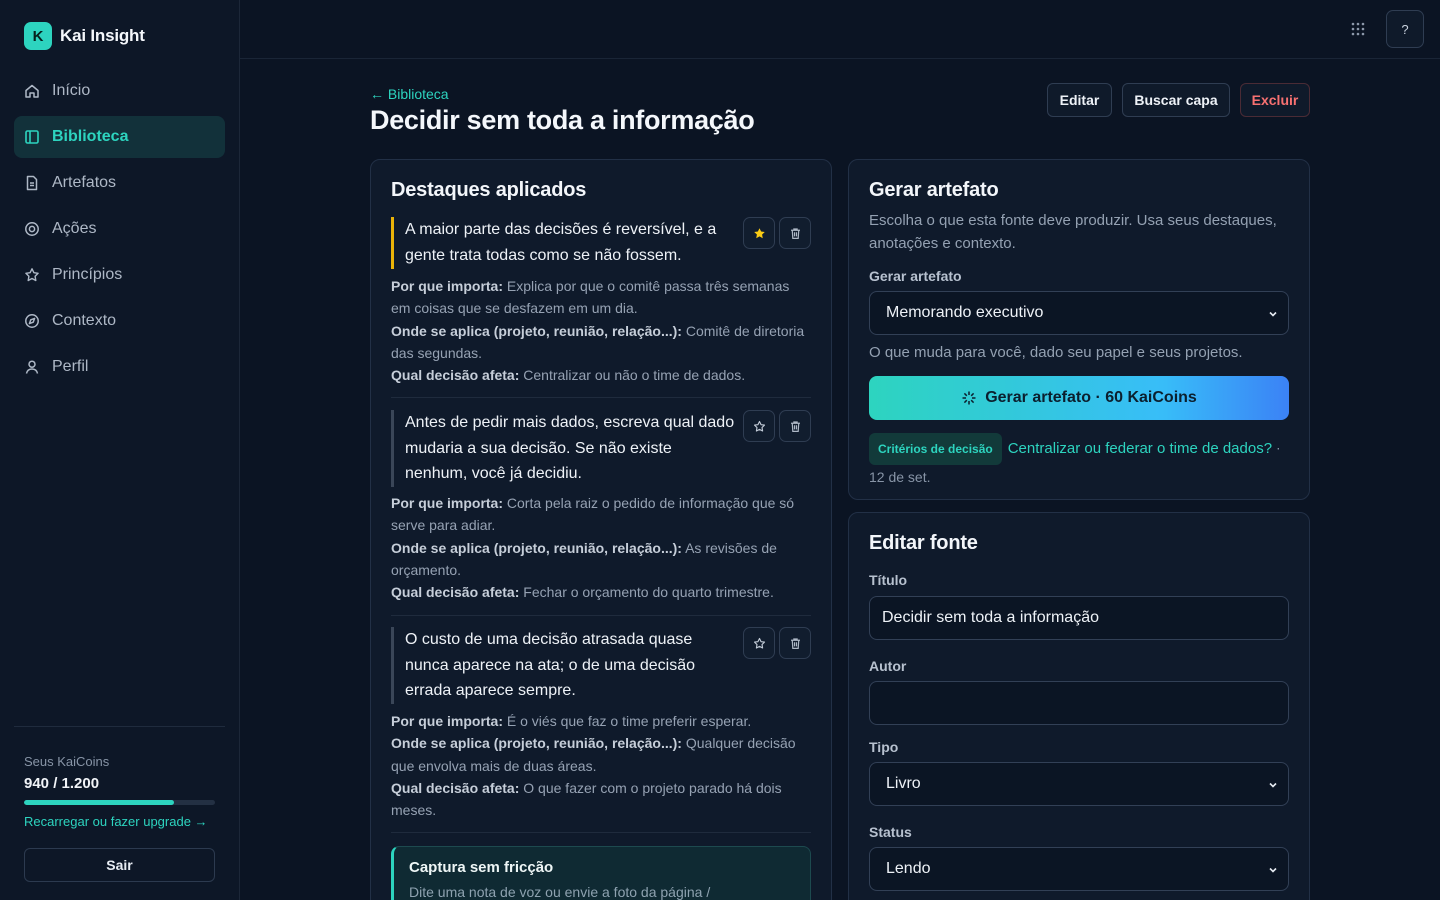 Image resolution: width=1440 pixels, height=900 pixels. Describe the element at coordinates (1405, 29) in the screenshot. I see `help-button: ?` at that location.